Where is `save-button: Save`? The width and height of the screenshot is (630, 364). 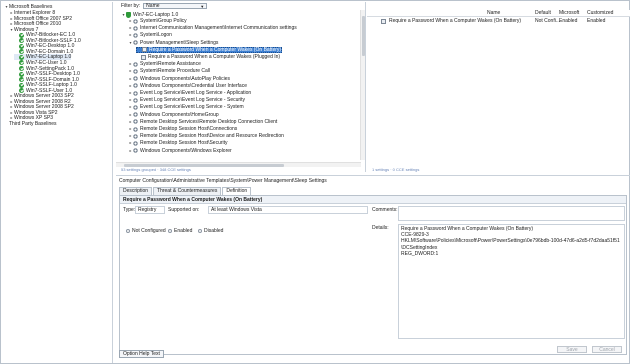
save-button: Save is located at coordinates (572, 349).